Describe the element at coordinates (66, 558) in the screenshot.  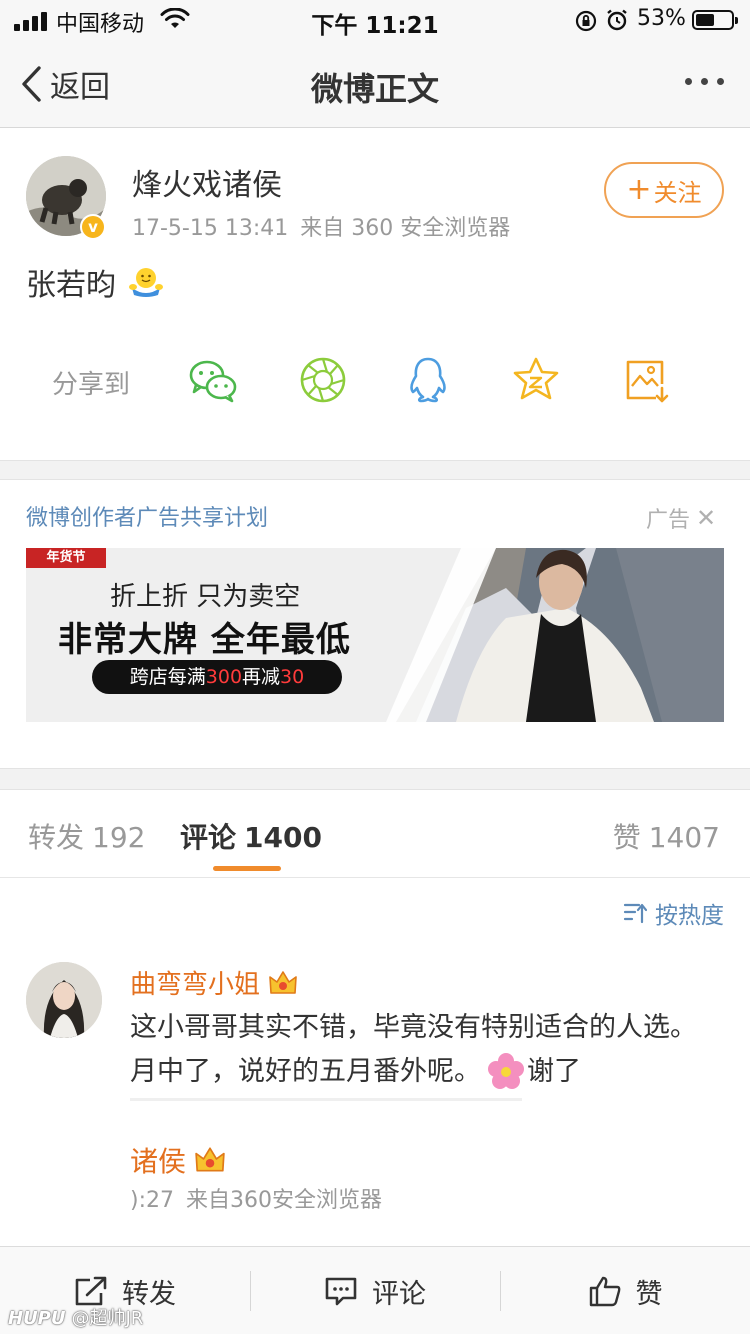
I see `ad-badge: 年货节` at that location.